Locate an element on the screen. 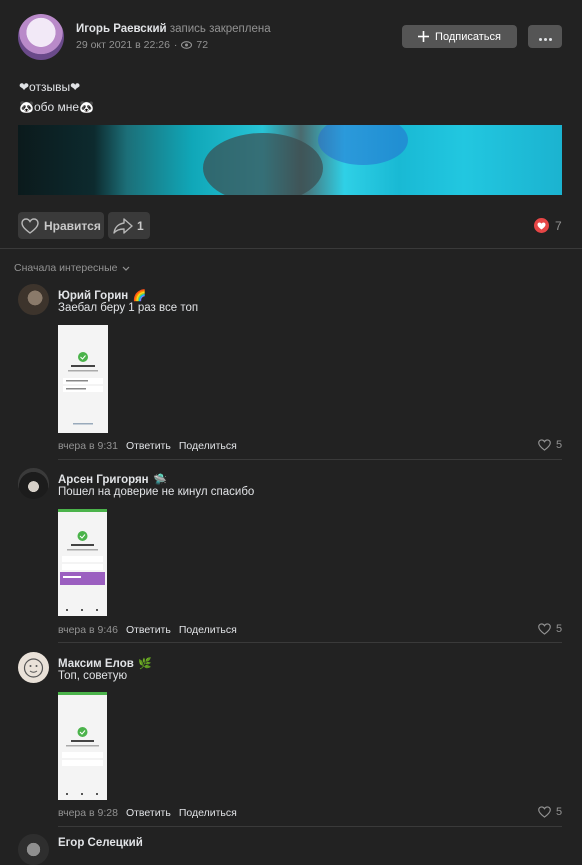  author-badge: 🛸 is located at coordinates (160, 480).